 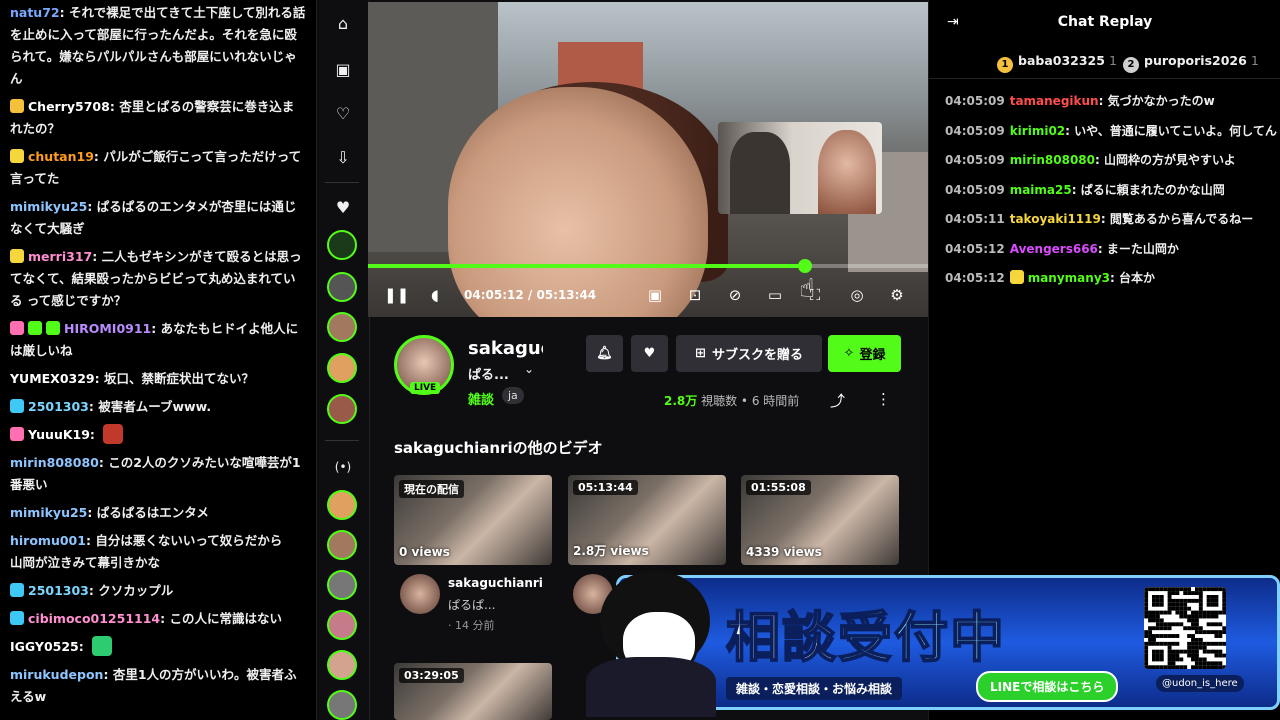 What do you see at coordinates (158, 592) in the screenshot?
I see `chat-message: 2501303: クソカップル` at bounding box center [158, 592].